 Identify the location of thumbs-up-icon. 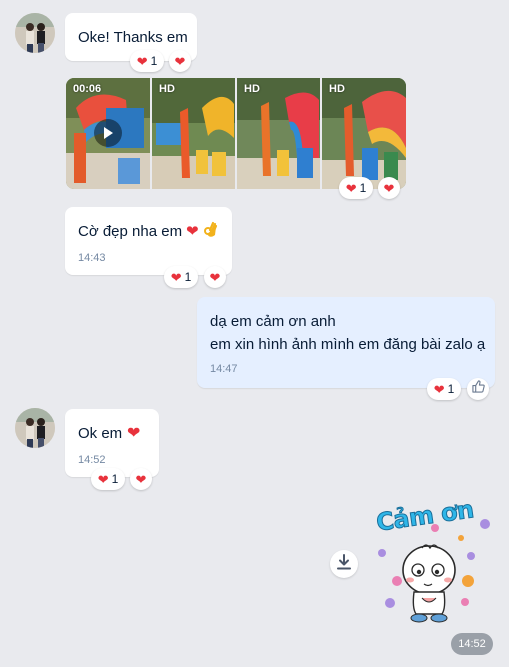
(478, 389).